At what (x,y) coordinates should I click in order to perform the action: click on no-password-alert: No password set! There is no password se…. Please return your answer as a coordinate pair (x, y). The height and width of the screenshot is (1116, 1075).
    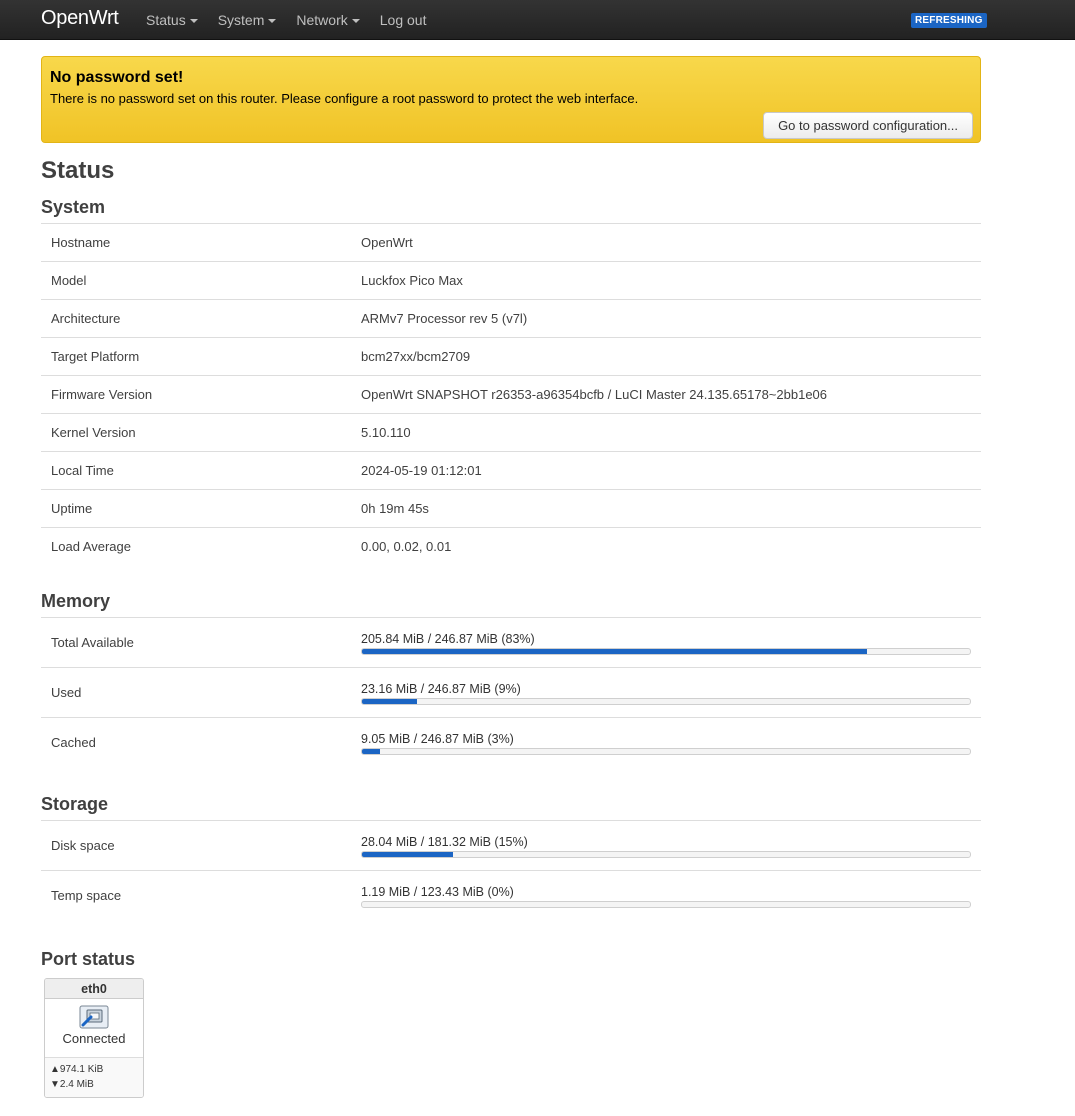
    Looking at the image, I should click on (511, 99).